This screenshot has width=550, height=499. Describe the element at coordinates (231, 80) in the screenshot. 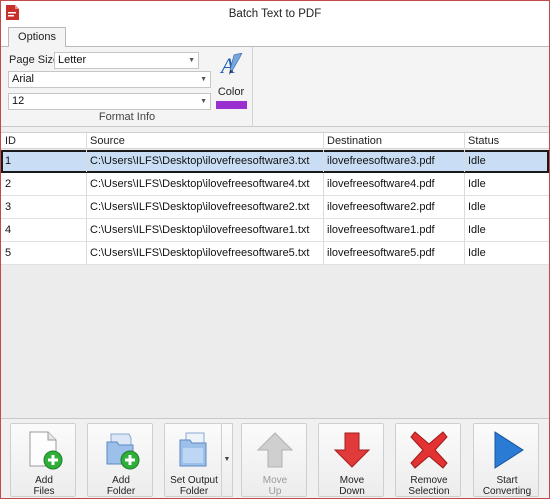

I see `color-button: A Color` at that location.